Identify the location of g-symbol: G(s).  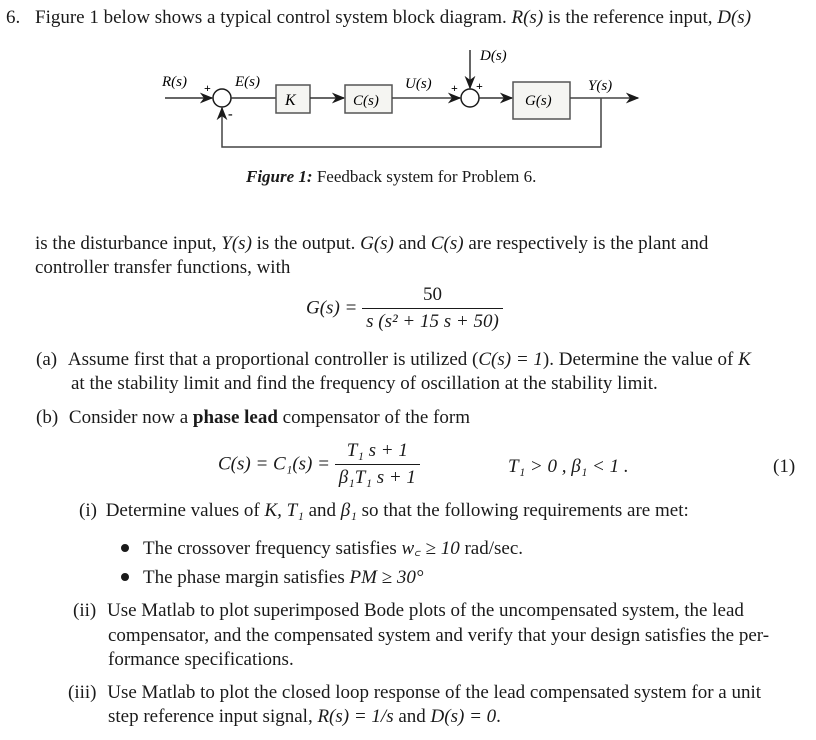
(377, 243).